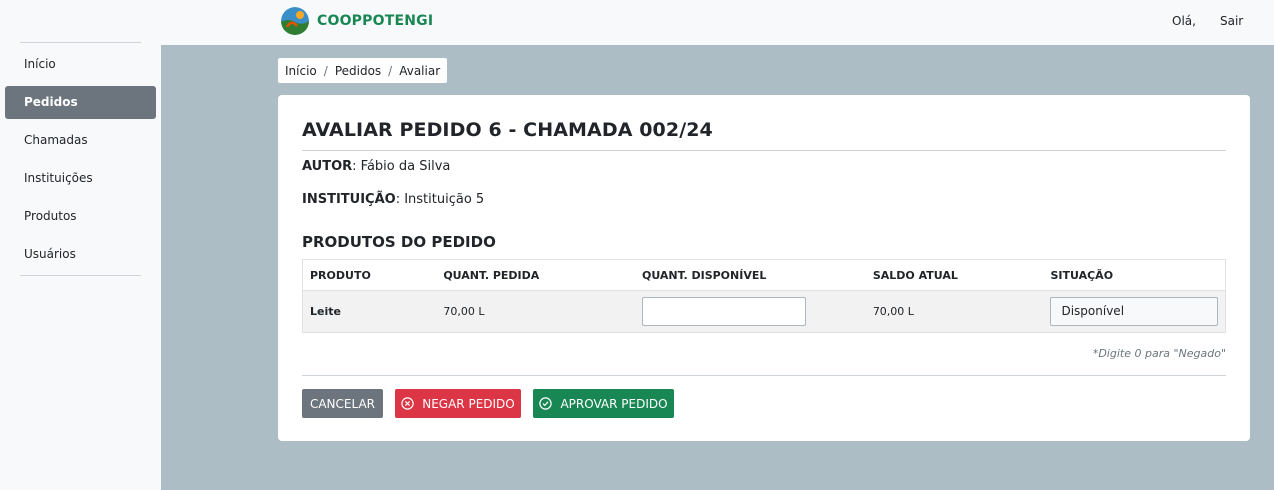 The height and width of the screenshot is (490, 1274). Describe the element at coordinates (468, 403) in the screenshot. I see `deny-order-label: NEGAR PEDIDO` at that location.